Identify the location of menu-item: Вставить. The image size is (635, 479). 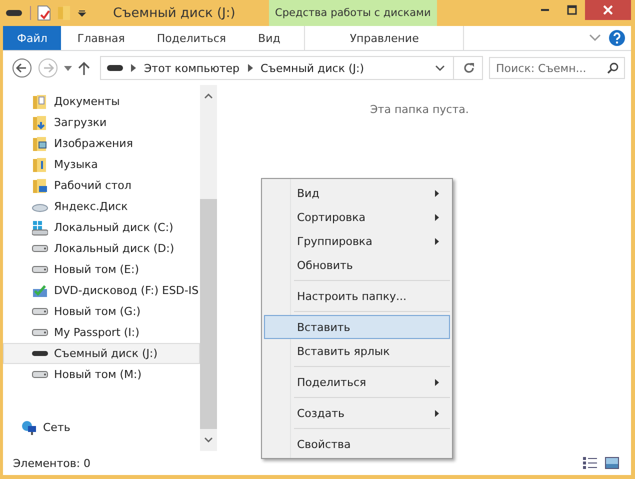
(357, 327).